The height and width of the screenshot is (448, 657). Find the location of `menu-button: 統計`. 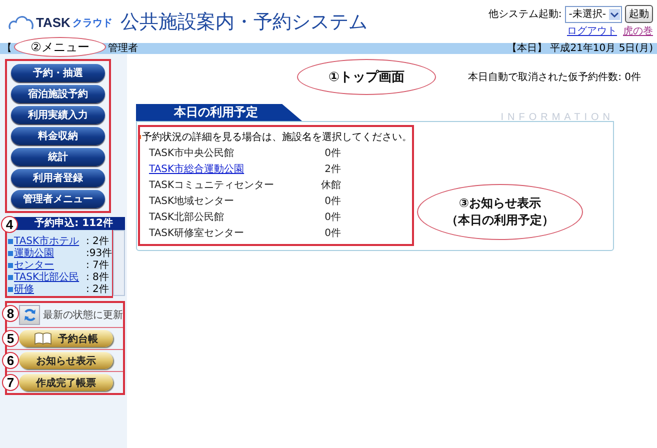

menu-button: 統計 is located at coordinates (58, 157).